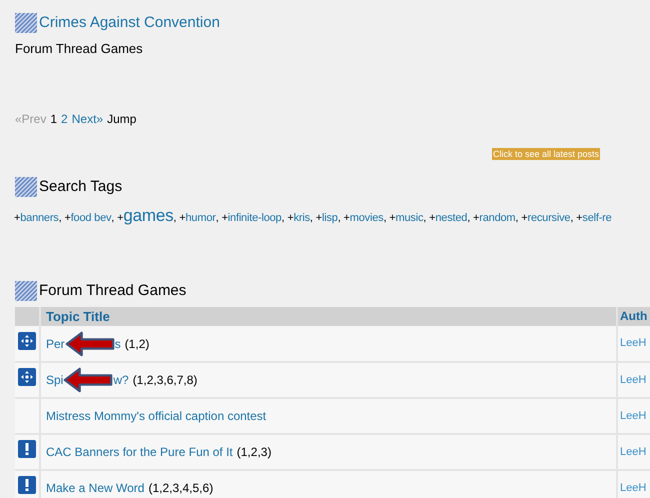 The image size is (650, 498). Describe the element at coordinates (137, 343) in the screenshot. I see `page-links: (1,2)` at that location.